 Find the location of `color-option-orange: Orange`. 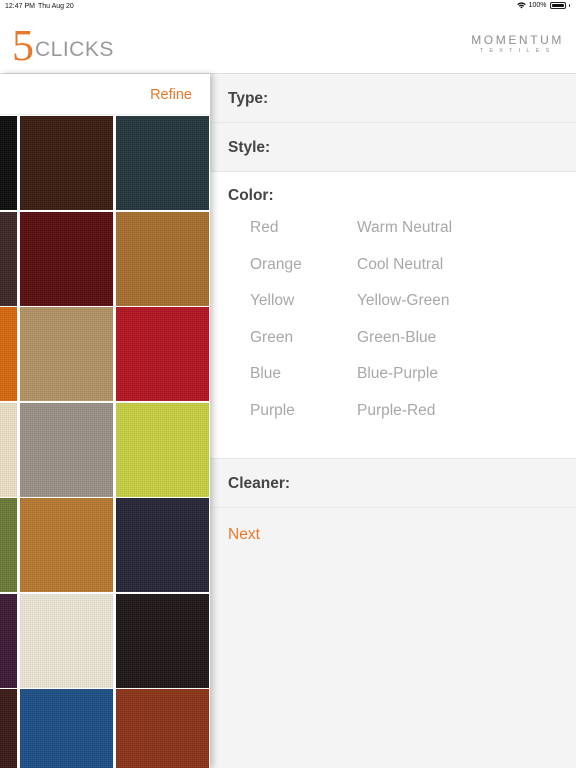

color-option-orange: Orange is located at coordinates (276, 265).